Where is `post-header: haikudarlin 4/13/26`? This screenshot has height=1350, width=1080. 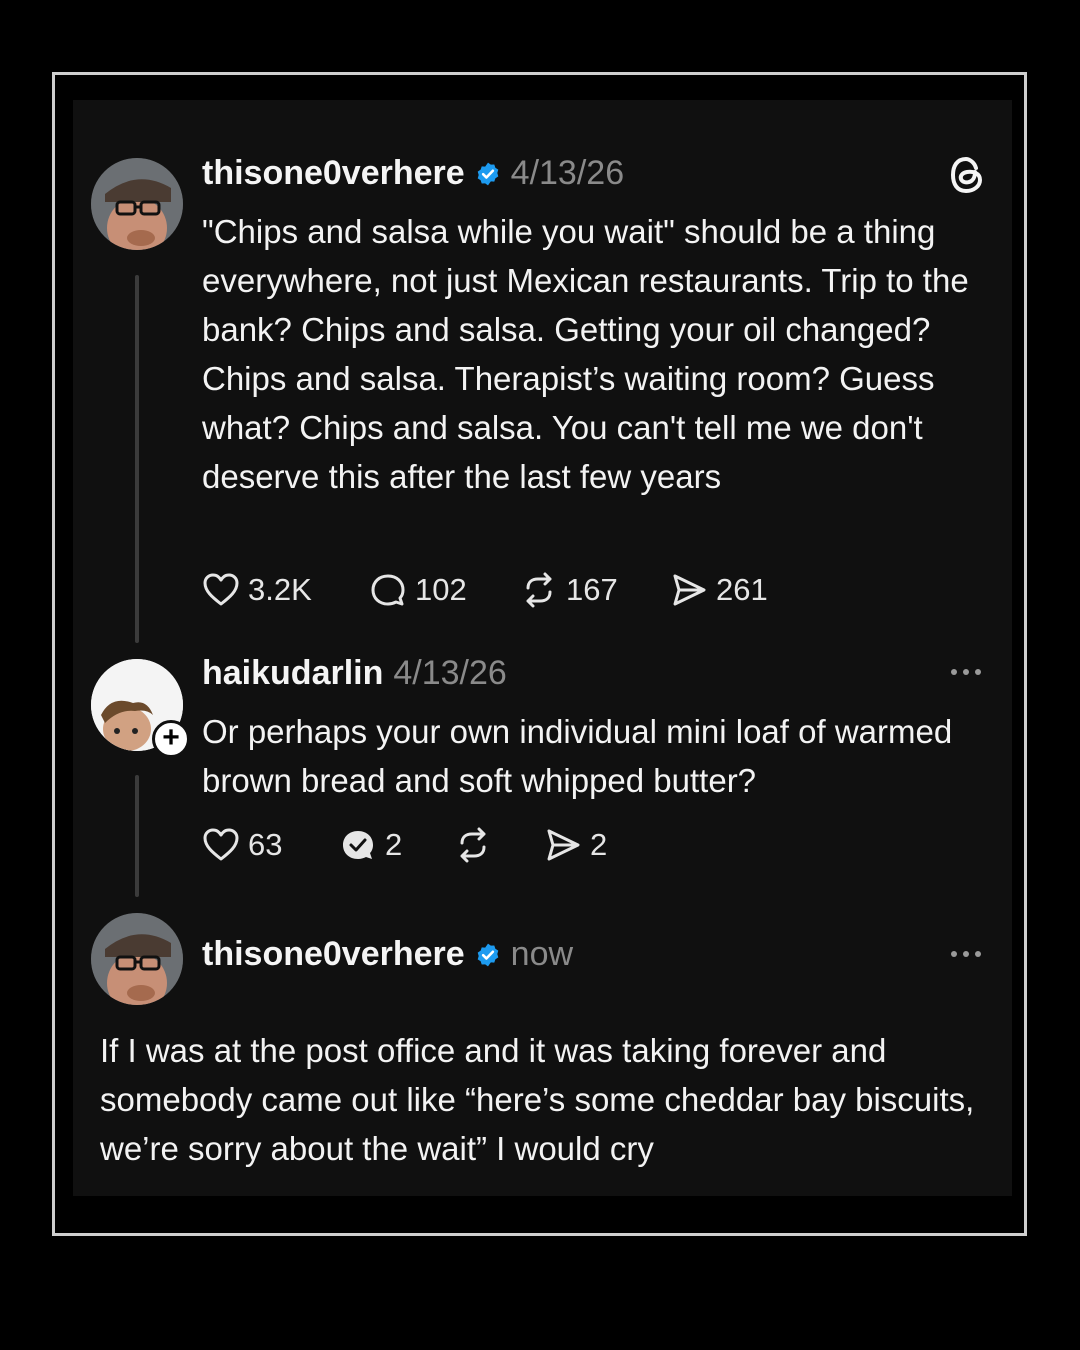
post-header: haikudarlin 4/13/26 is located at coordinates (354, 673).